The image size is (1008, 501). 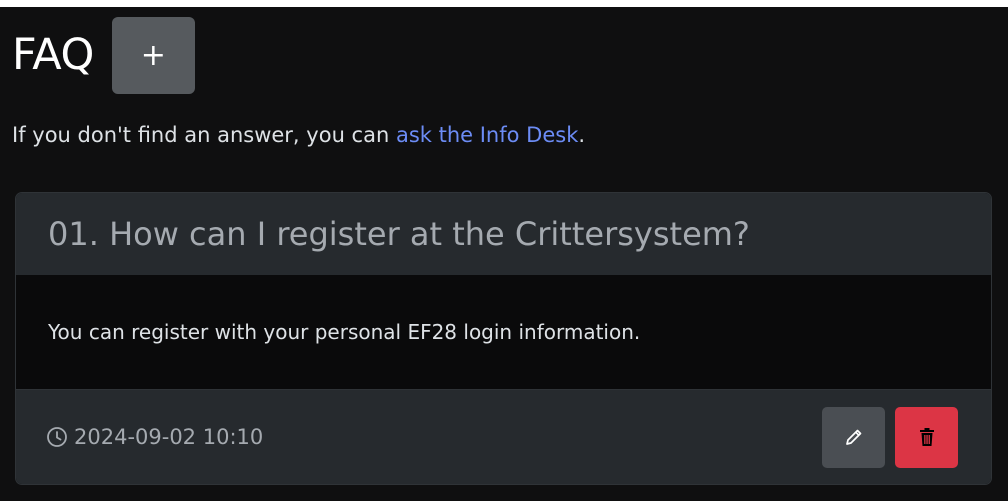 What do you see at coordinates (890, 437) in the screenshot?
I see `faq-actions` at bounding box center [890, 437].